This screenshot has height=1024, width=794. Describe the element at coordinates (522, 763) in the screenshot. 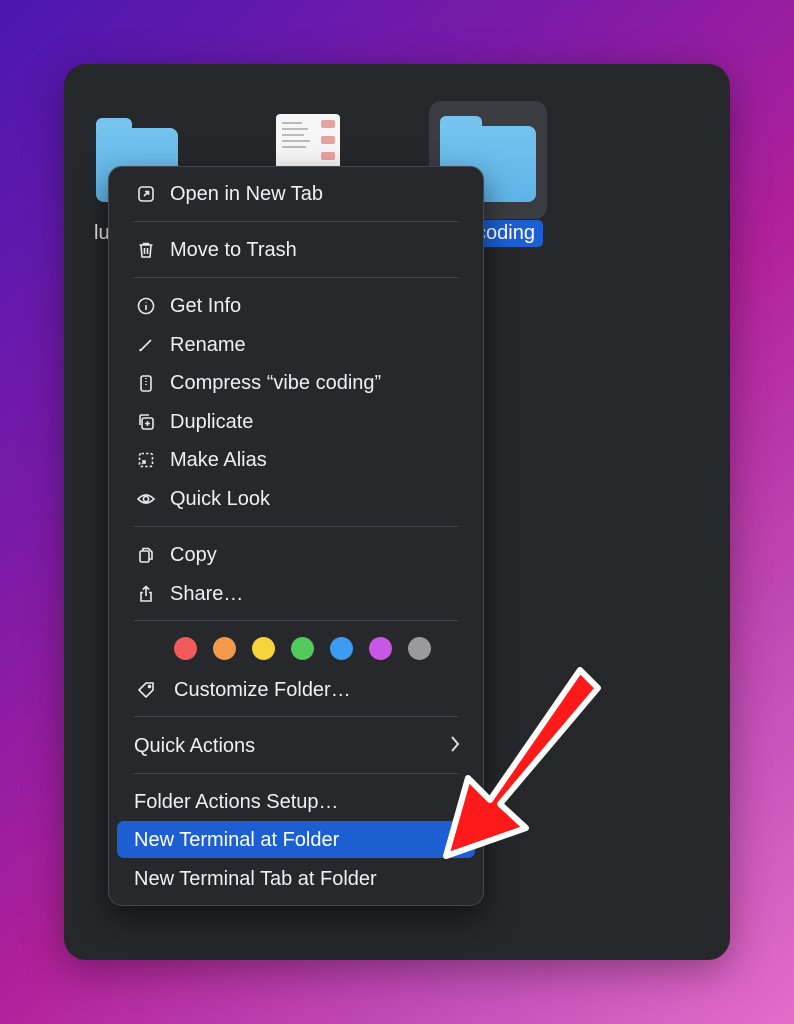

I see `red-arrow-annotation` at that location.